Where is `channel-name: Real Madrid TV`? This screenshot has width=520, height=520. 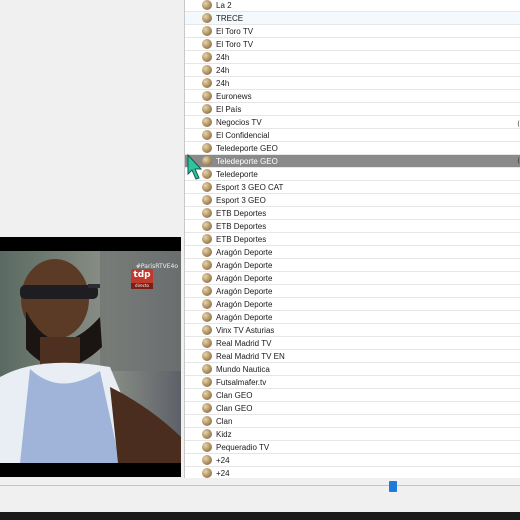
channel-name: Real Madrid TV is located at coordinates (244, 343).